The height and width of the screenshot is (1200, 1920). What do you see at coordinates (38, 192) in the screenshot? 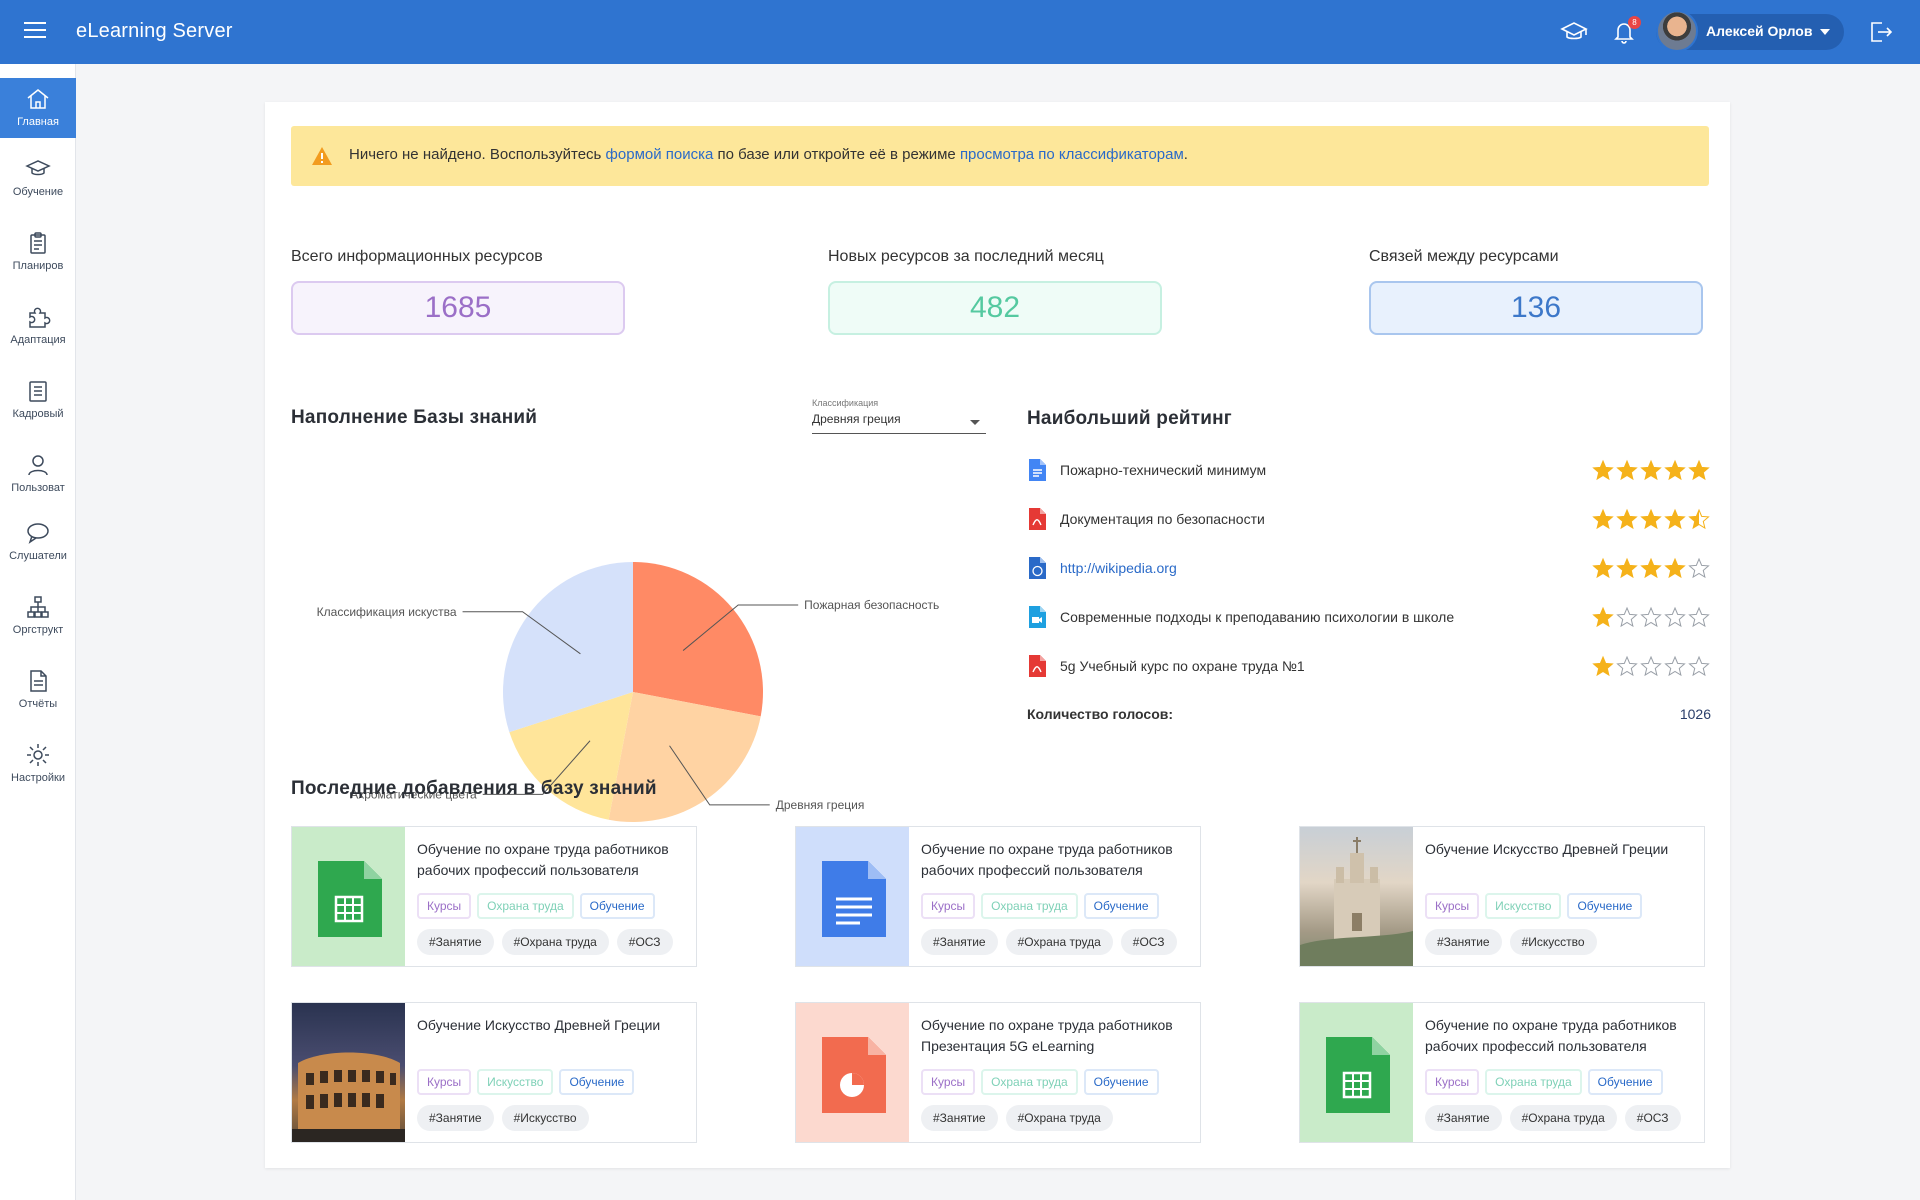
I see `sidebar-item-label: Обучение` at bounding box center [38, 192].